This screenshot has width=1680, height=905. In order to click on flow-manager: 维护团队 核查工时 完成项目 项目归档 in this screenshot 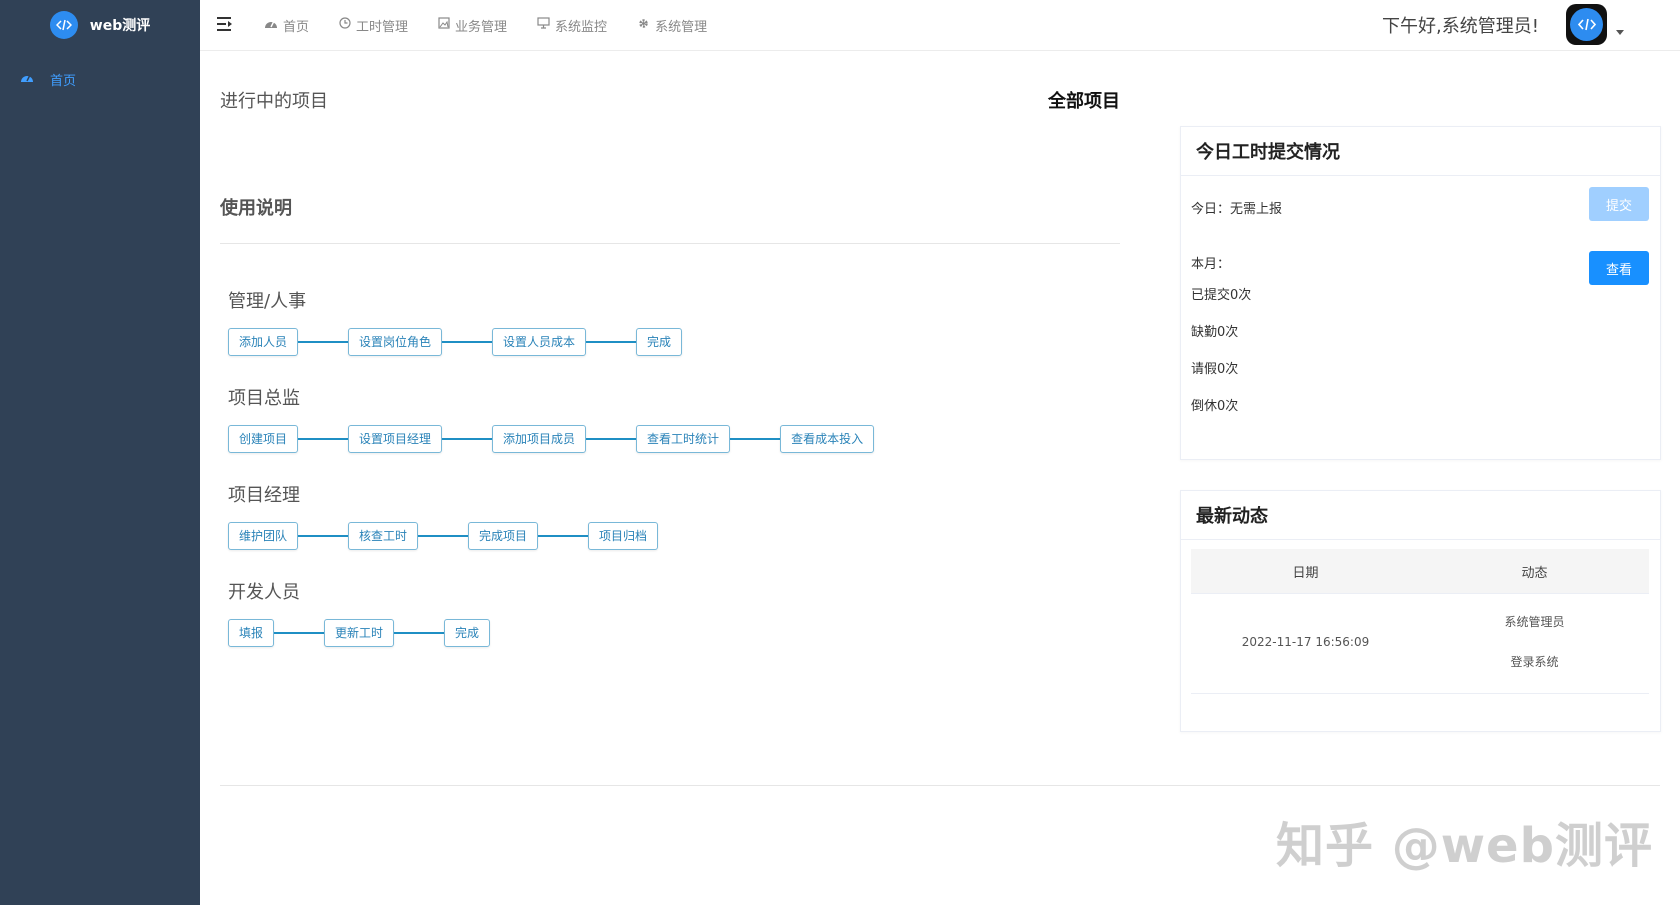, I will do `click(443, 536)`.